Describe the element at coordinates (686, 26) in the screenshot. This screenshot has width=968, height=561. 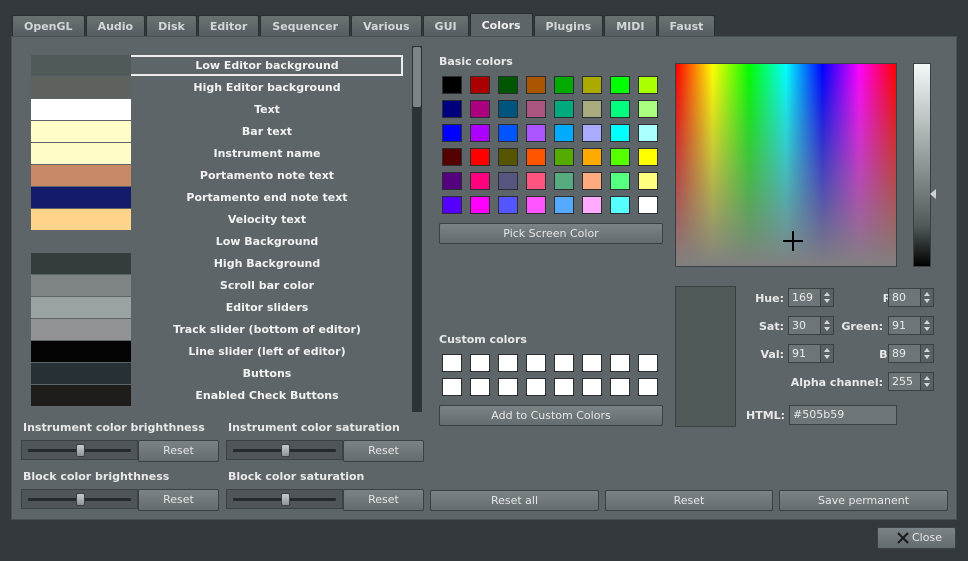
I see `tab-faust: Faust` at that location.